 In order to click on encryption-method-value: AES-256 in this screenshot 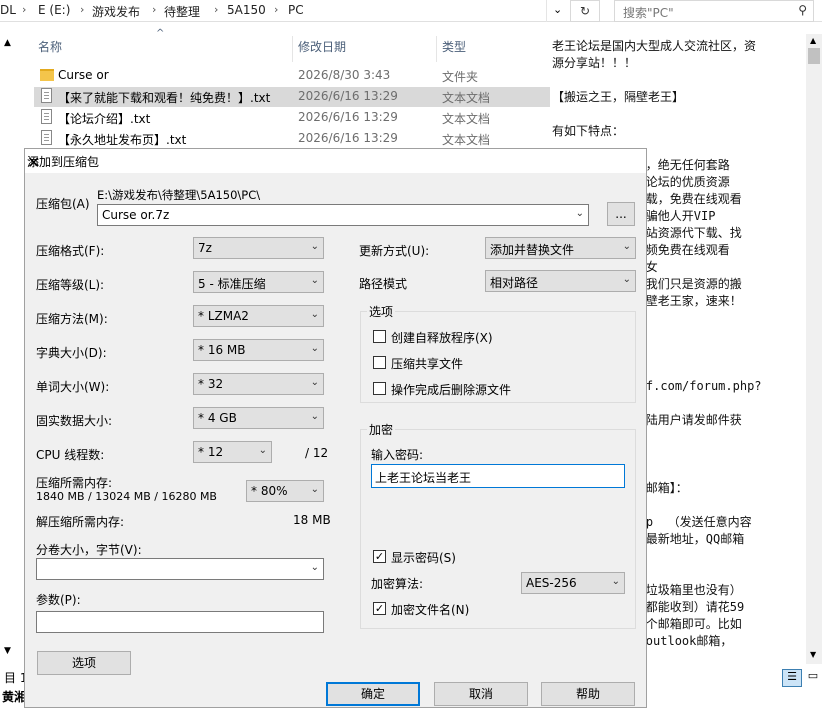, I will do `click(551, 583)`.